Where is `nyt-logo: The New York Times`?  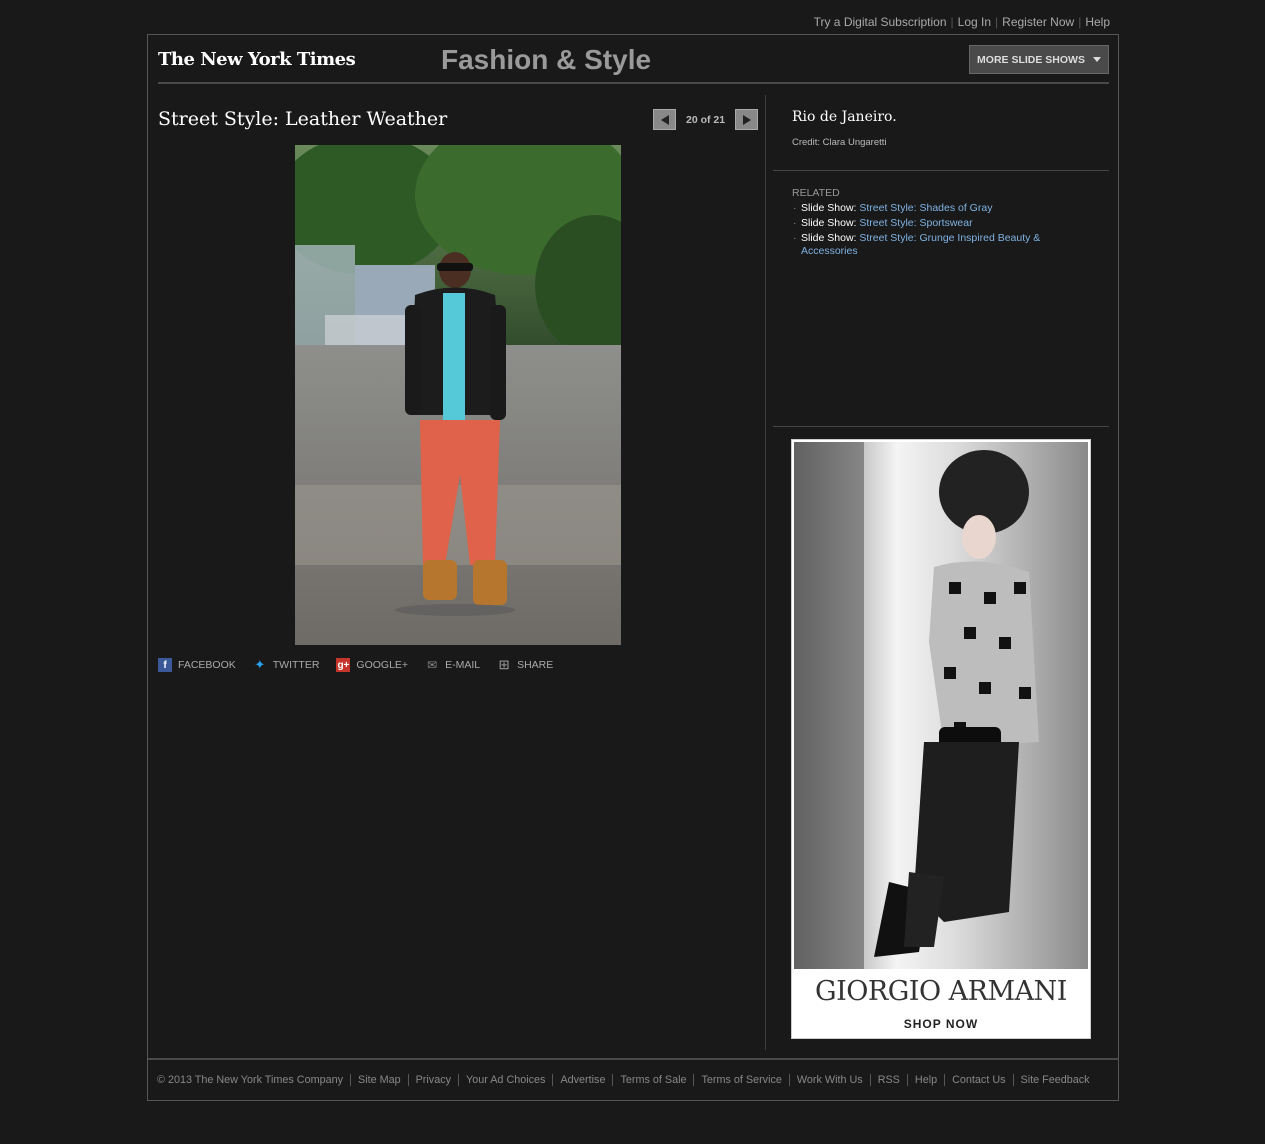
nyt-logo: The New York Times is located at coordinates (257, 59).